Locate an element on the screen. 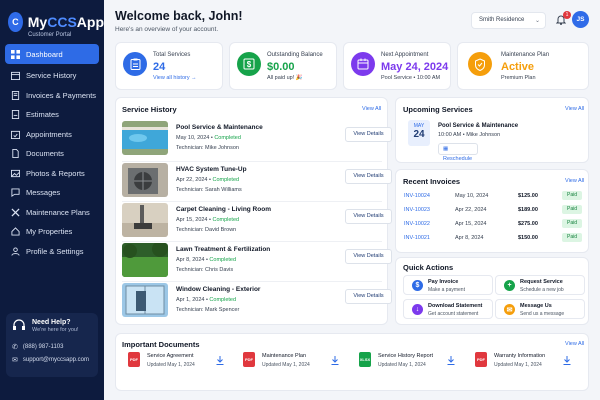 This screenshot has height=400, width=600. stat-value: May 24, 2024 is located at coordinates (415, 67).